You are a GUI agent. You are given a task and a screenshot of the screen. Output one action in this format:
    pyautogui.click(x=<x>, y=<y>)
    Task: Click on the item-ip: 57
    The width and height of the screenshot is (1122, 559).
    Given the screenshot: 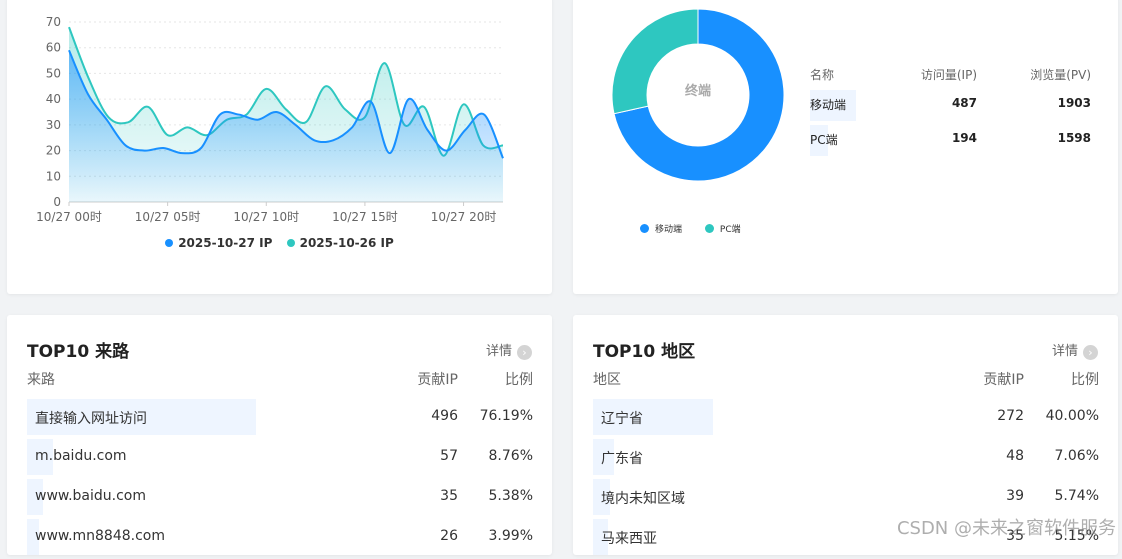 What is the action you would take?
    pyautogui.click(x=449, y=456)
    